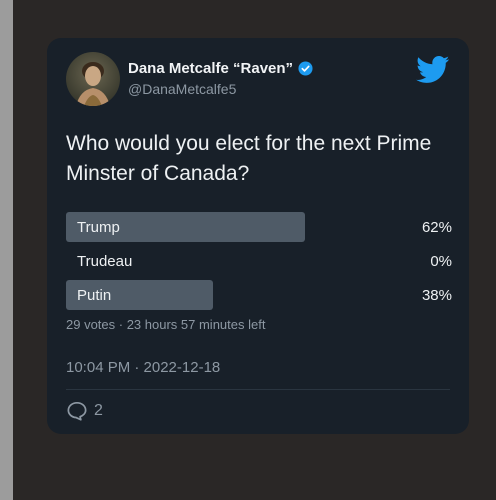 The image size is (496, 500). What do you see at coordinates (259, 261) in the screenshot?
I see `poll-option-trudeau: Trudeau 0%` at bounding box center [259, 261].